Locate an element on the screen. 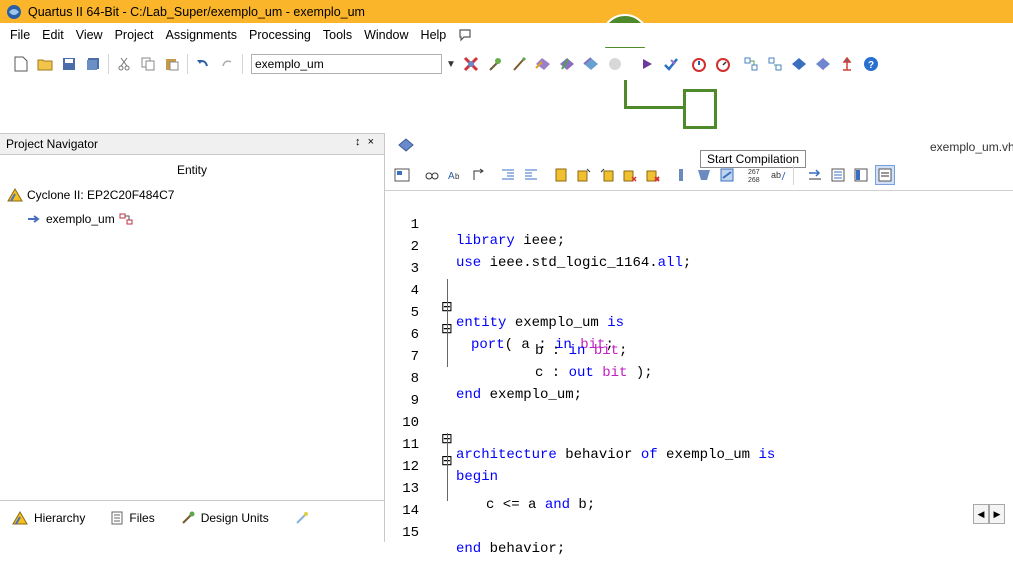 The width and height of the screenshot is (1013, 573). menu-tools: Tools is located at coordinates (337, 35).